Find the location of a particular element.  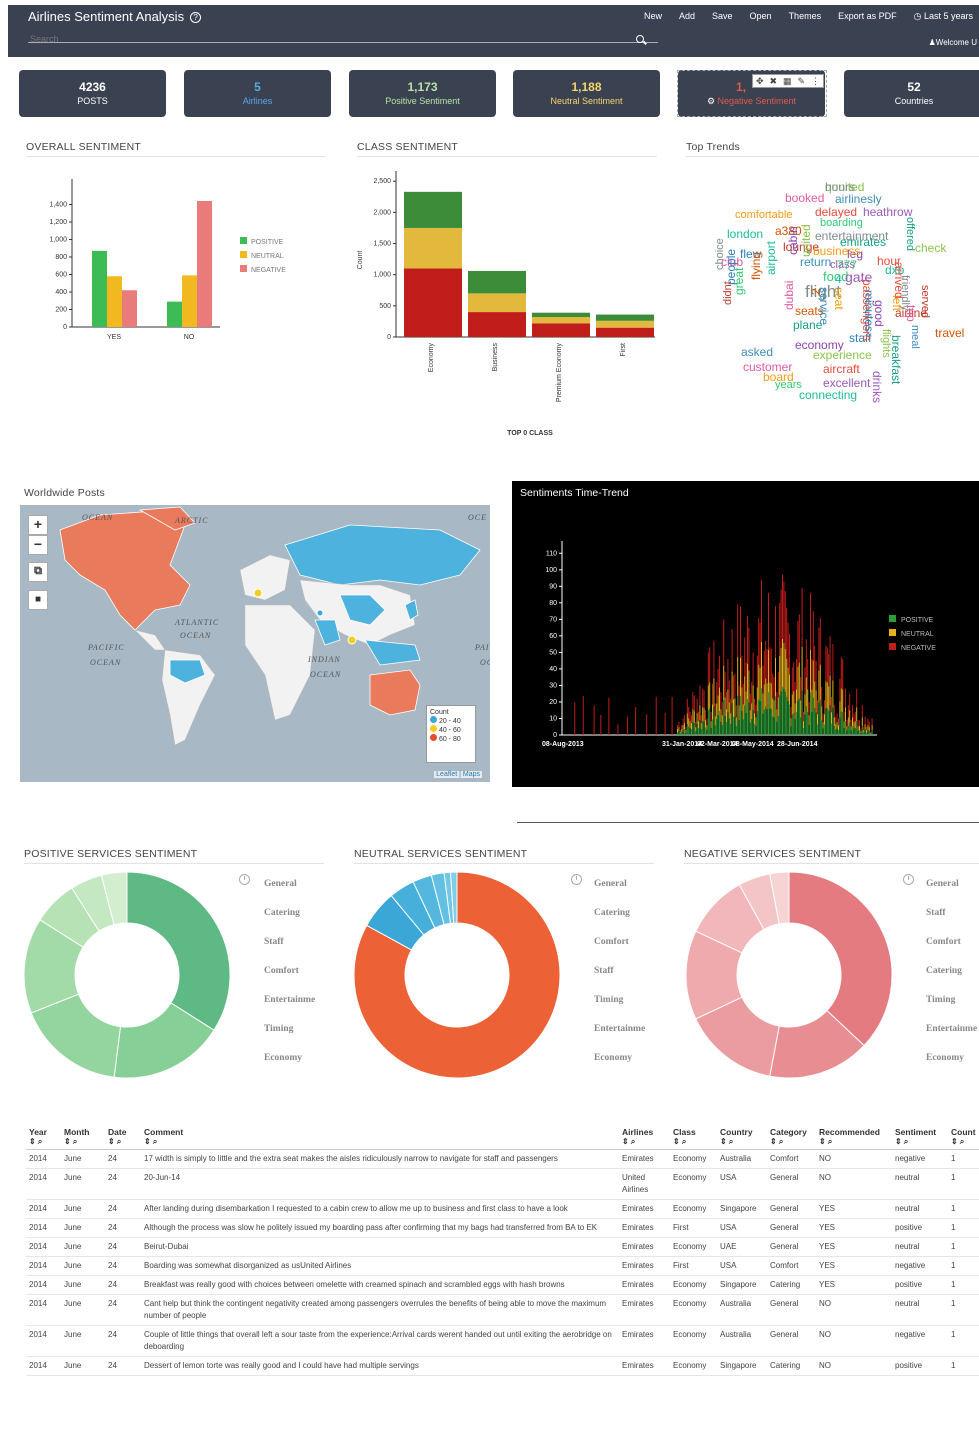

wordcloud-term: 4 is located at coordinates (838, 279).